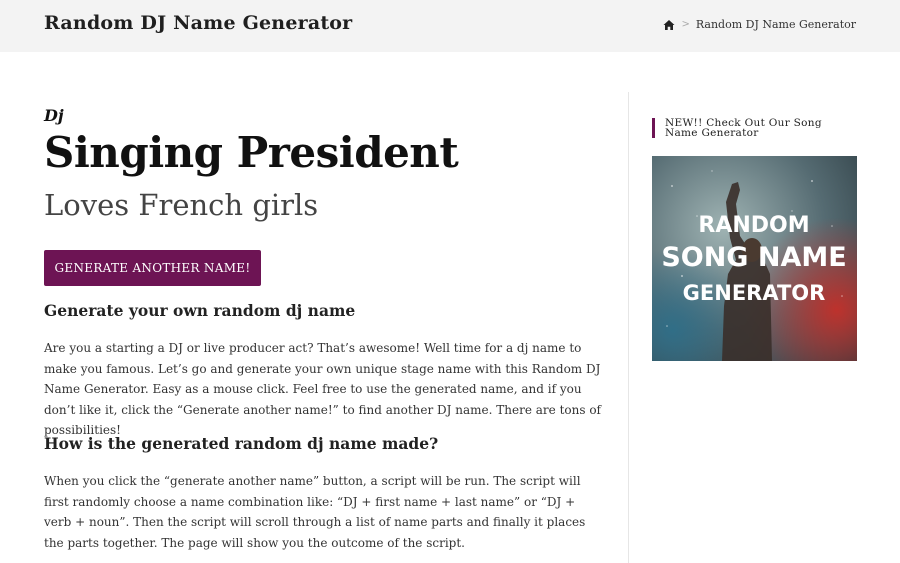  What do you see at coordinates (198, 23) in the screenshot?
I see `site-title: Random DJ Name Generator` at bounding box center [198, 23].